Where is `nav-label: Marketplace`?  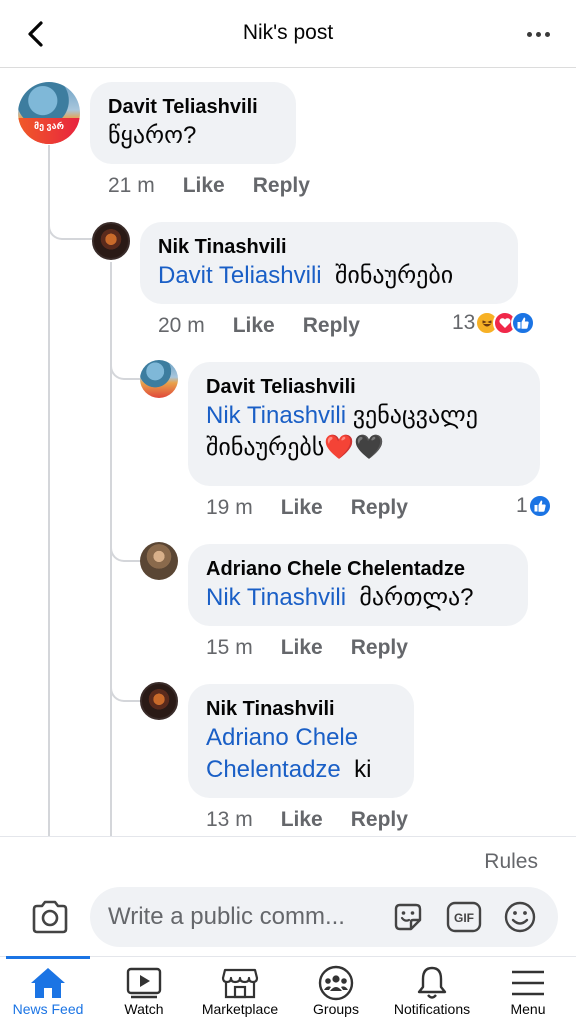 nav-label: Marketplace is located at coordinates (240, 1009).